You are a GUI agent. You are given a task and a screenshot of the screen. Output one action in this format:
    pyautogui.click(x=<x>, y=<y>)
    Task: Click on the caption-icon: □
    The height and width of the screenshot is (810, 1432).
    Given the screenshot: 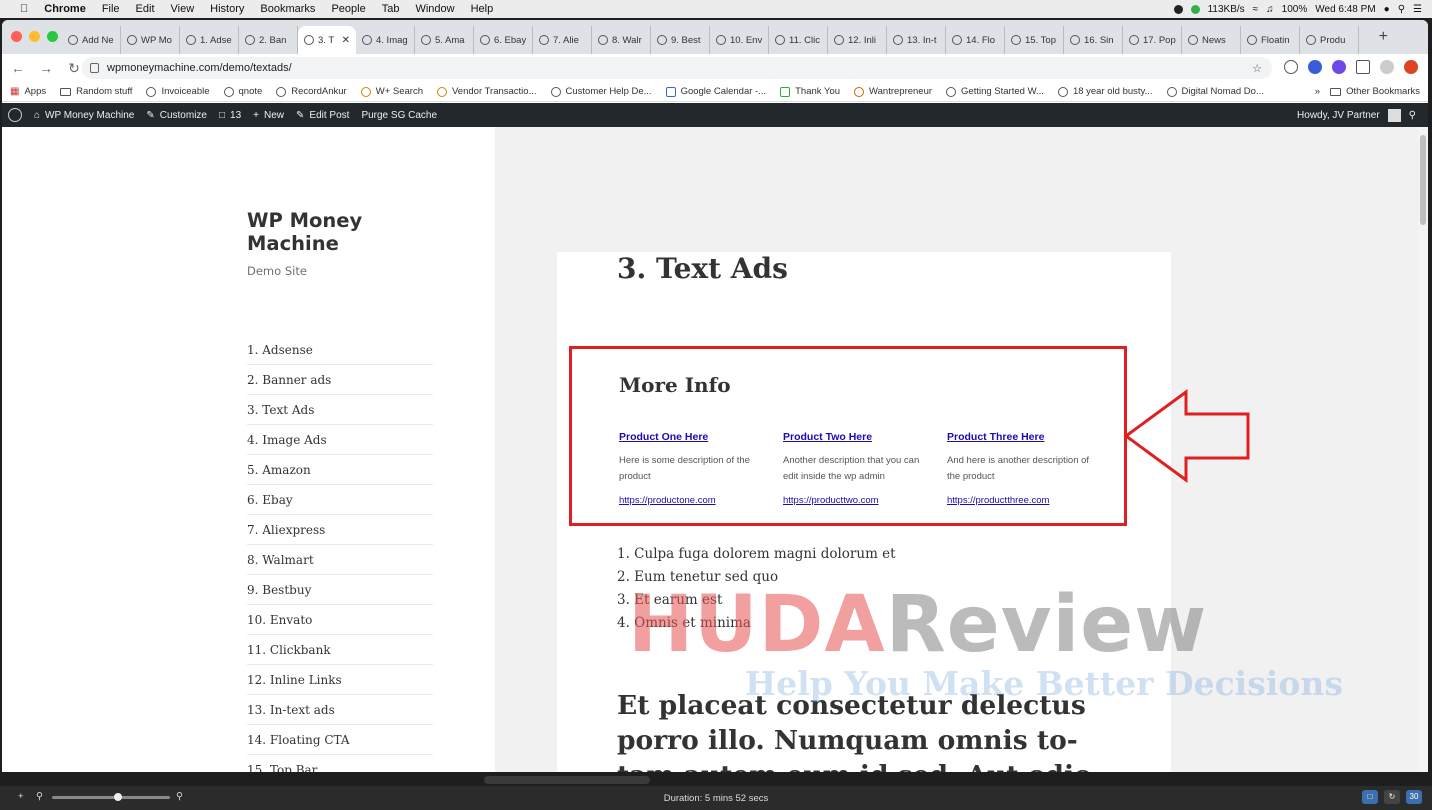 What is the action you would take?
    pyautogui.click(x=1370, y=797)
    